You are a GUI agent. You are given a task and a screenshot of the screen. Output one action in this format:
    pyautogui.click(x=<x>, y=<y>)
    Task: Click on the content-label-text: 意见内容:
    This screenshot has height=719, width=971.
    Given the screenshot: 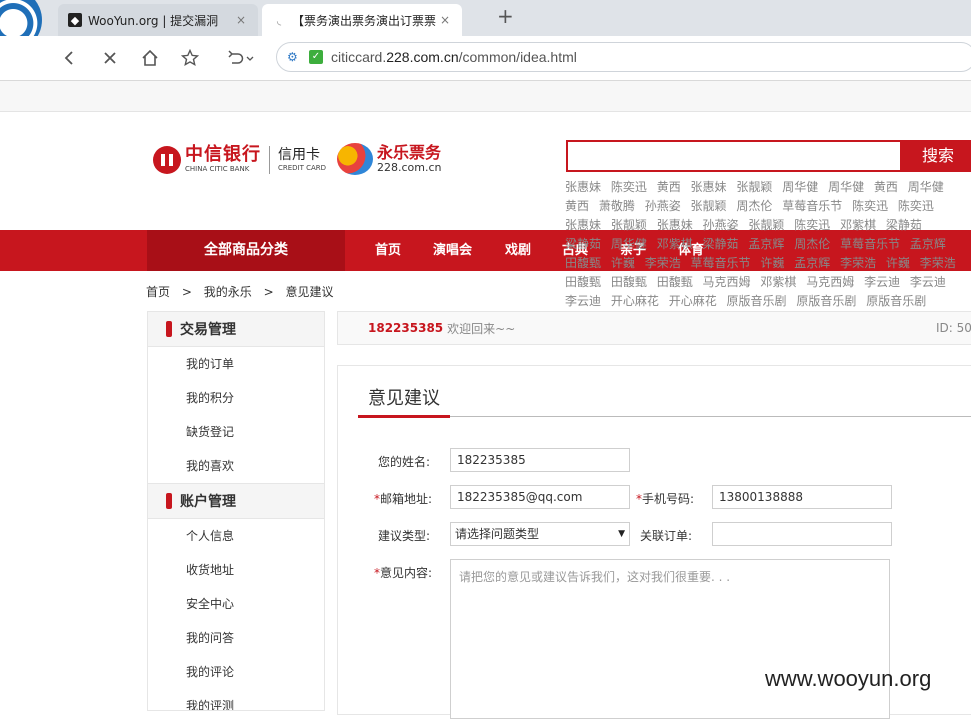 What is the action you would take?
    pyautogui.click(x=406, y=573)
    